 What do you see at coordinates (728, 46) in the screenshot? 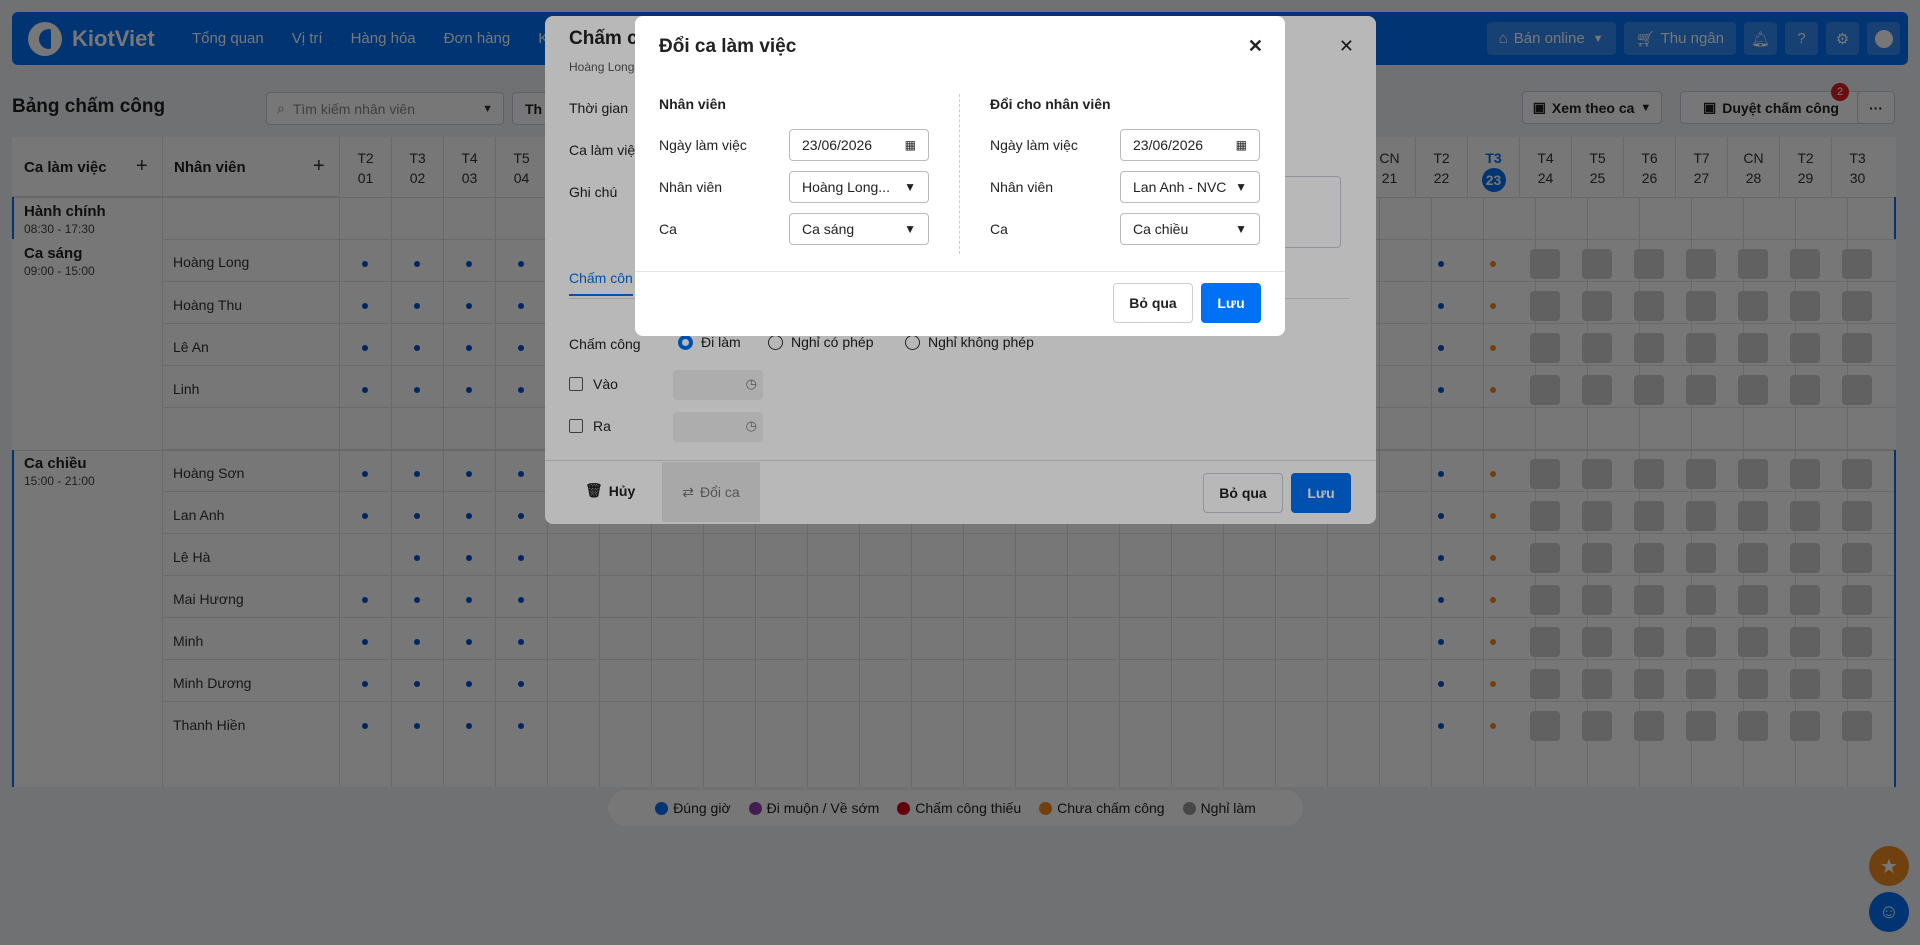
I see `modal-title: Đổi ca làm việc` at bounding box center [728, 46].